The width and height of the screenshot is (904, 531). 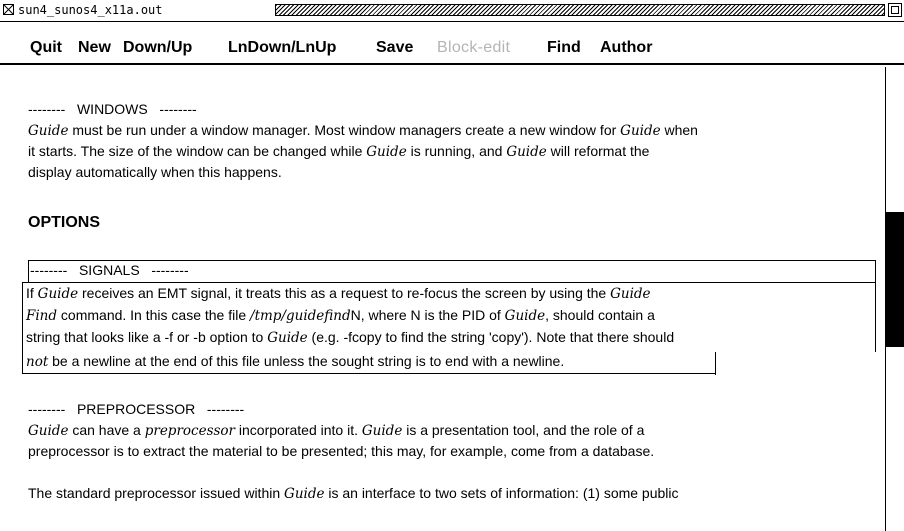 I want to click on vertical-scrollbar, so click(x=894, y=299).